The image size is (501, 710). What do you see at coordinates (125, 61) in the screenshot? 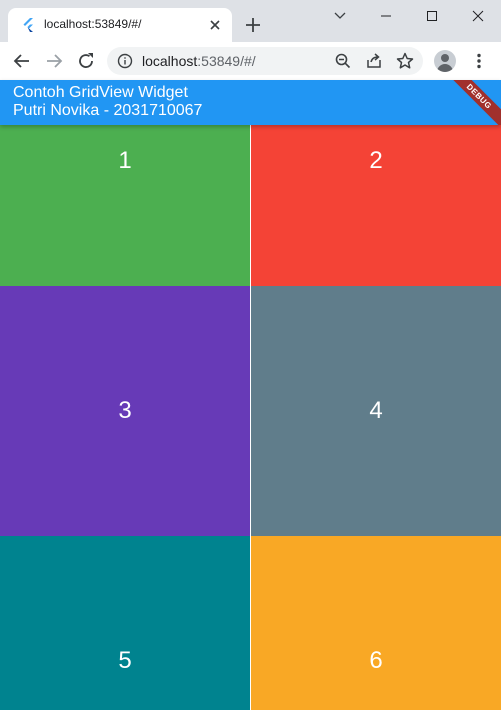
I see `site-info-icon` at bounding box center [125, 61].